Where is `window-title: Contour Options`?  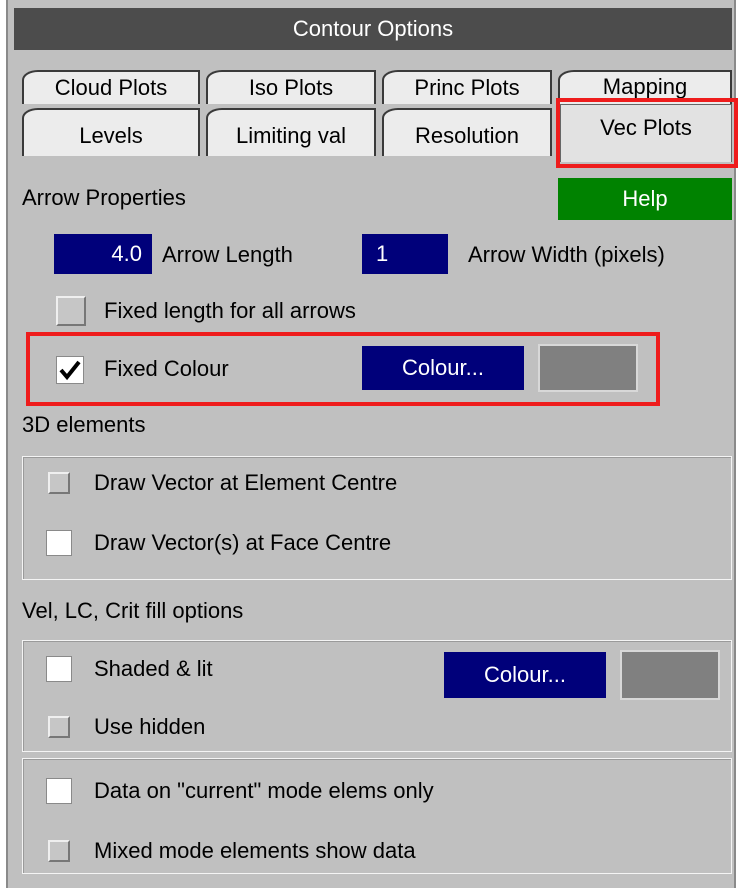 window-title: Contour Options is located at coordinates (373, 29).